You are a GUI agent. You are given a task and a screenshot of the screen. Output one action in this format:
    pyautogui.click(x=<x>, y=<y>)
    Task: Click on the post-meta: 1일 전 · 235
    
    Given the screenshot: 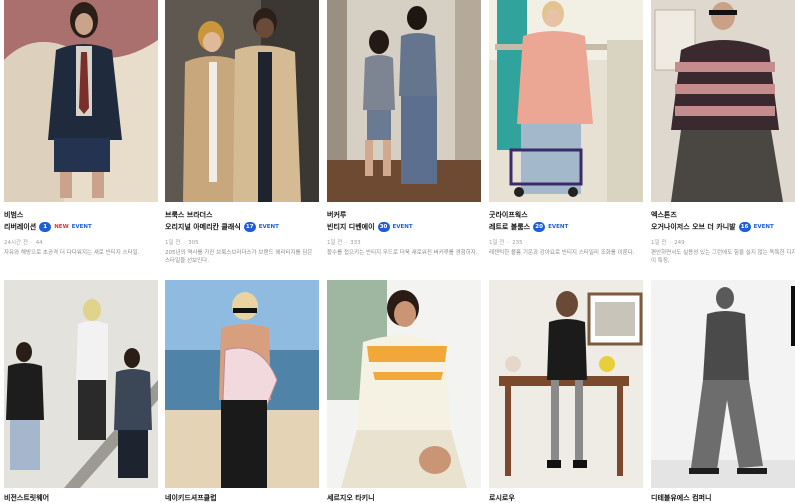 What is the action you would take?
    pyautogui.click(x=506, y=243)
    